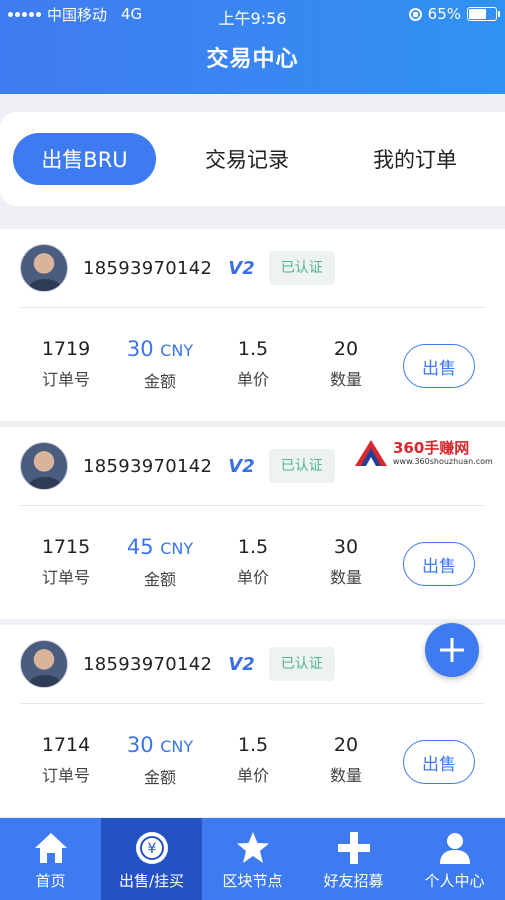 The width and height of the screenshot is (505, 900). What do you see at coordinates (415, 14) in the screenshot?
I see `rotation-lock-icon` at bounding box center [415, 14].